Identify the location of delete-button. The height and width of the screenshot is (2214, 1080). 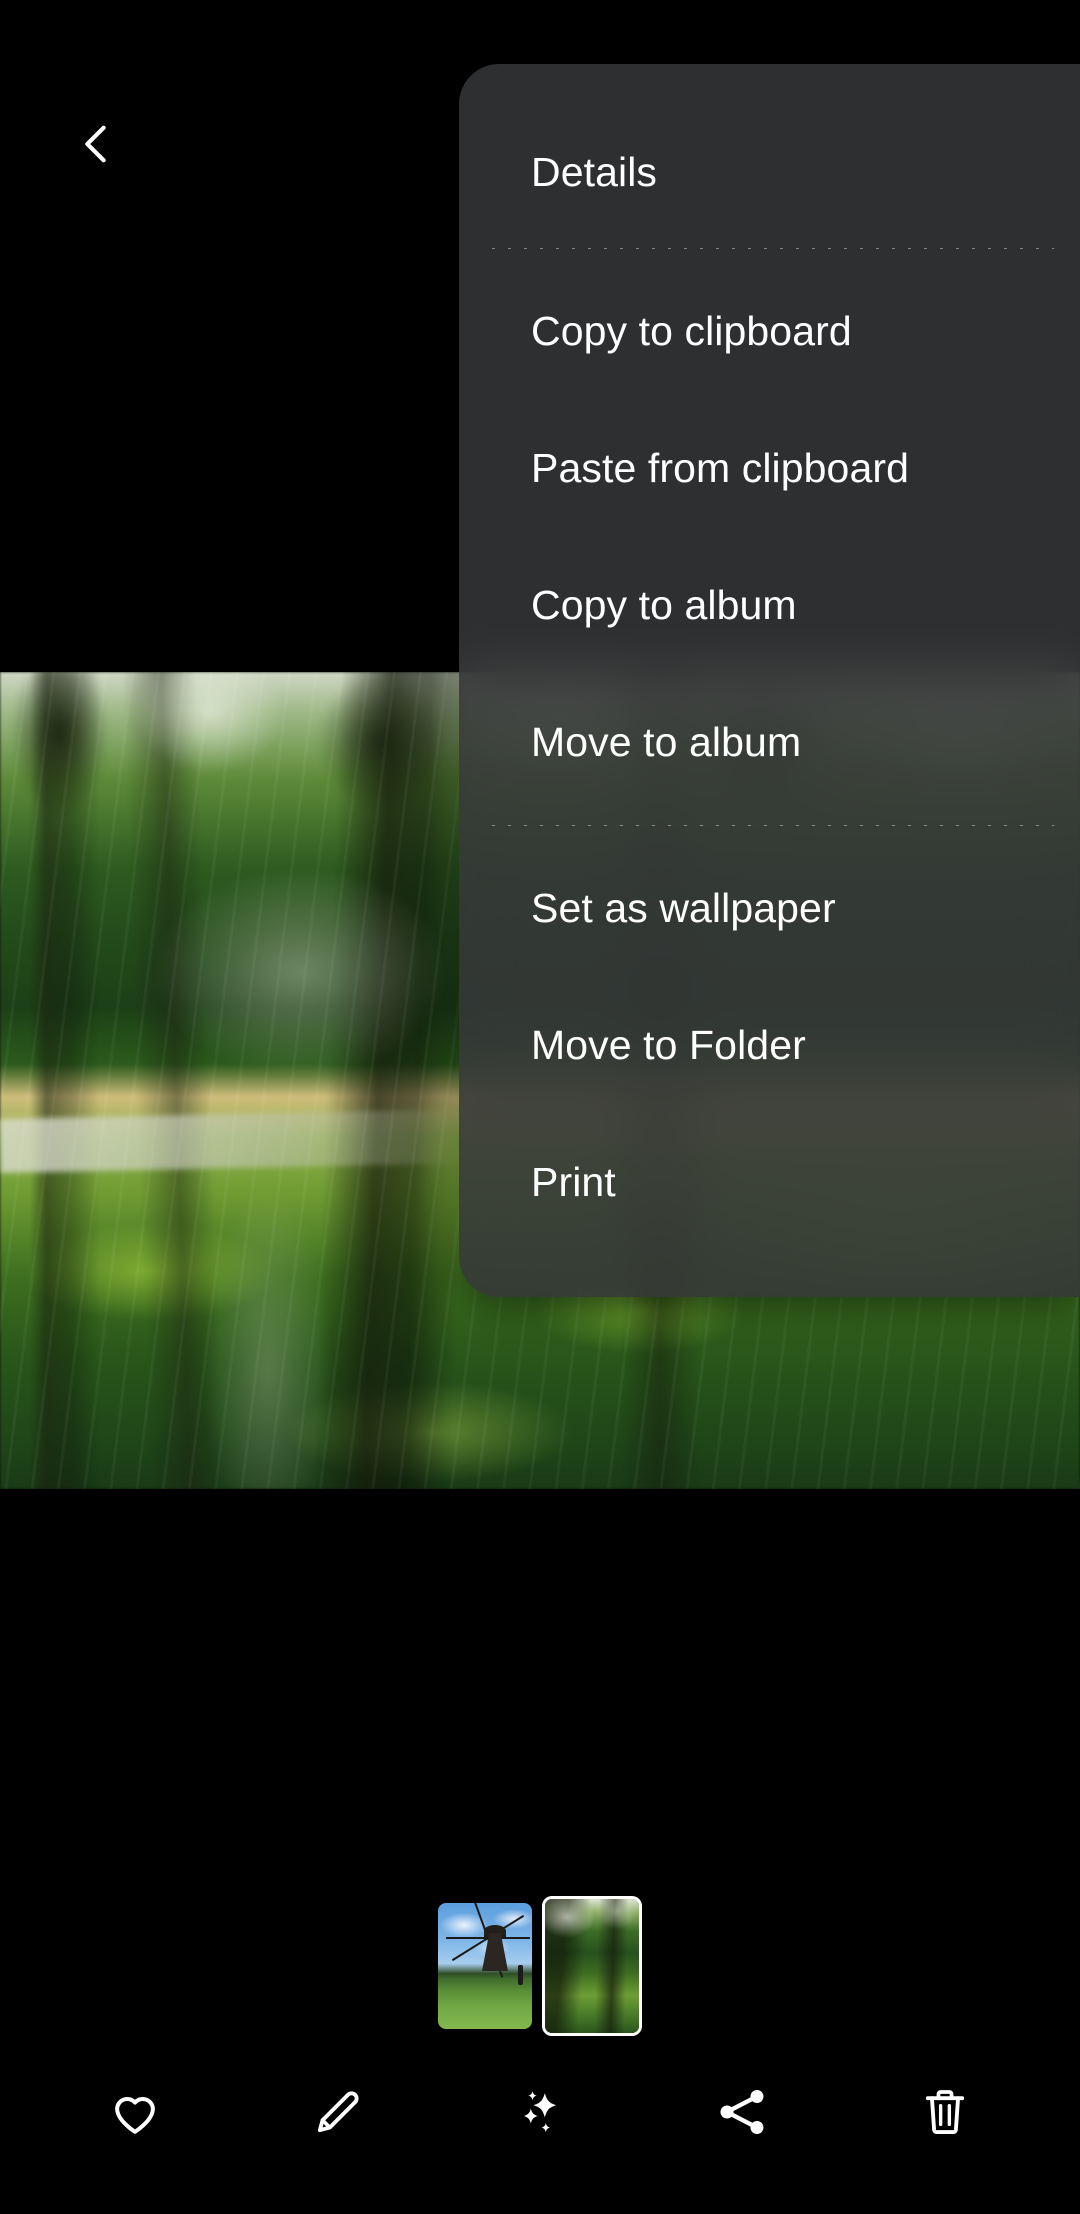
(945, 2112).